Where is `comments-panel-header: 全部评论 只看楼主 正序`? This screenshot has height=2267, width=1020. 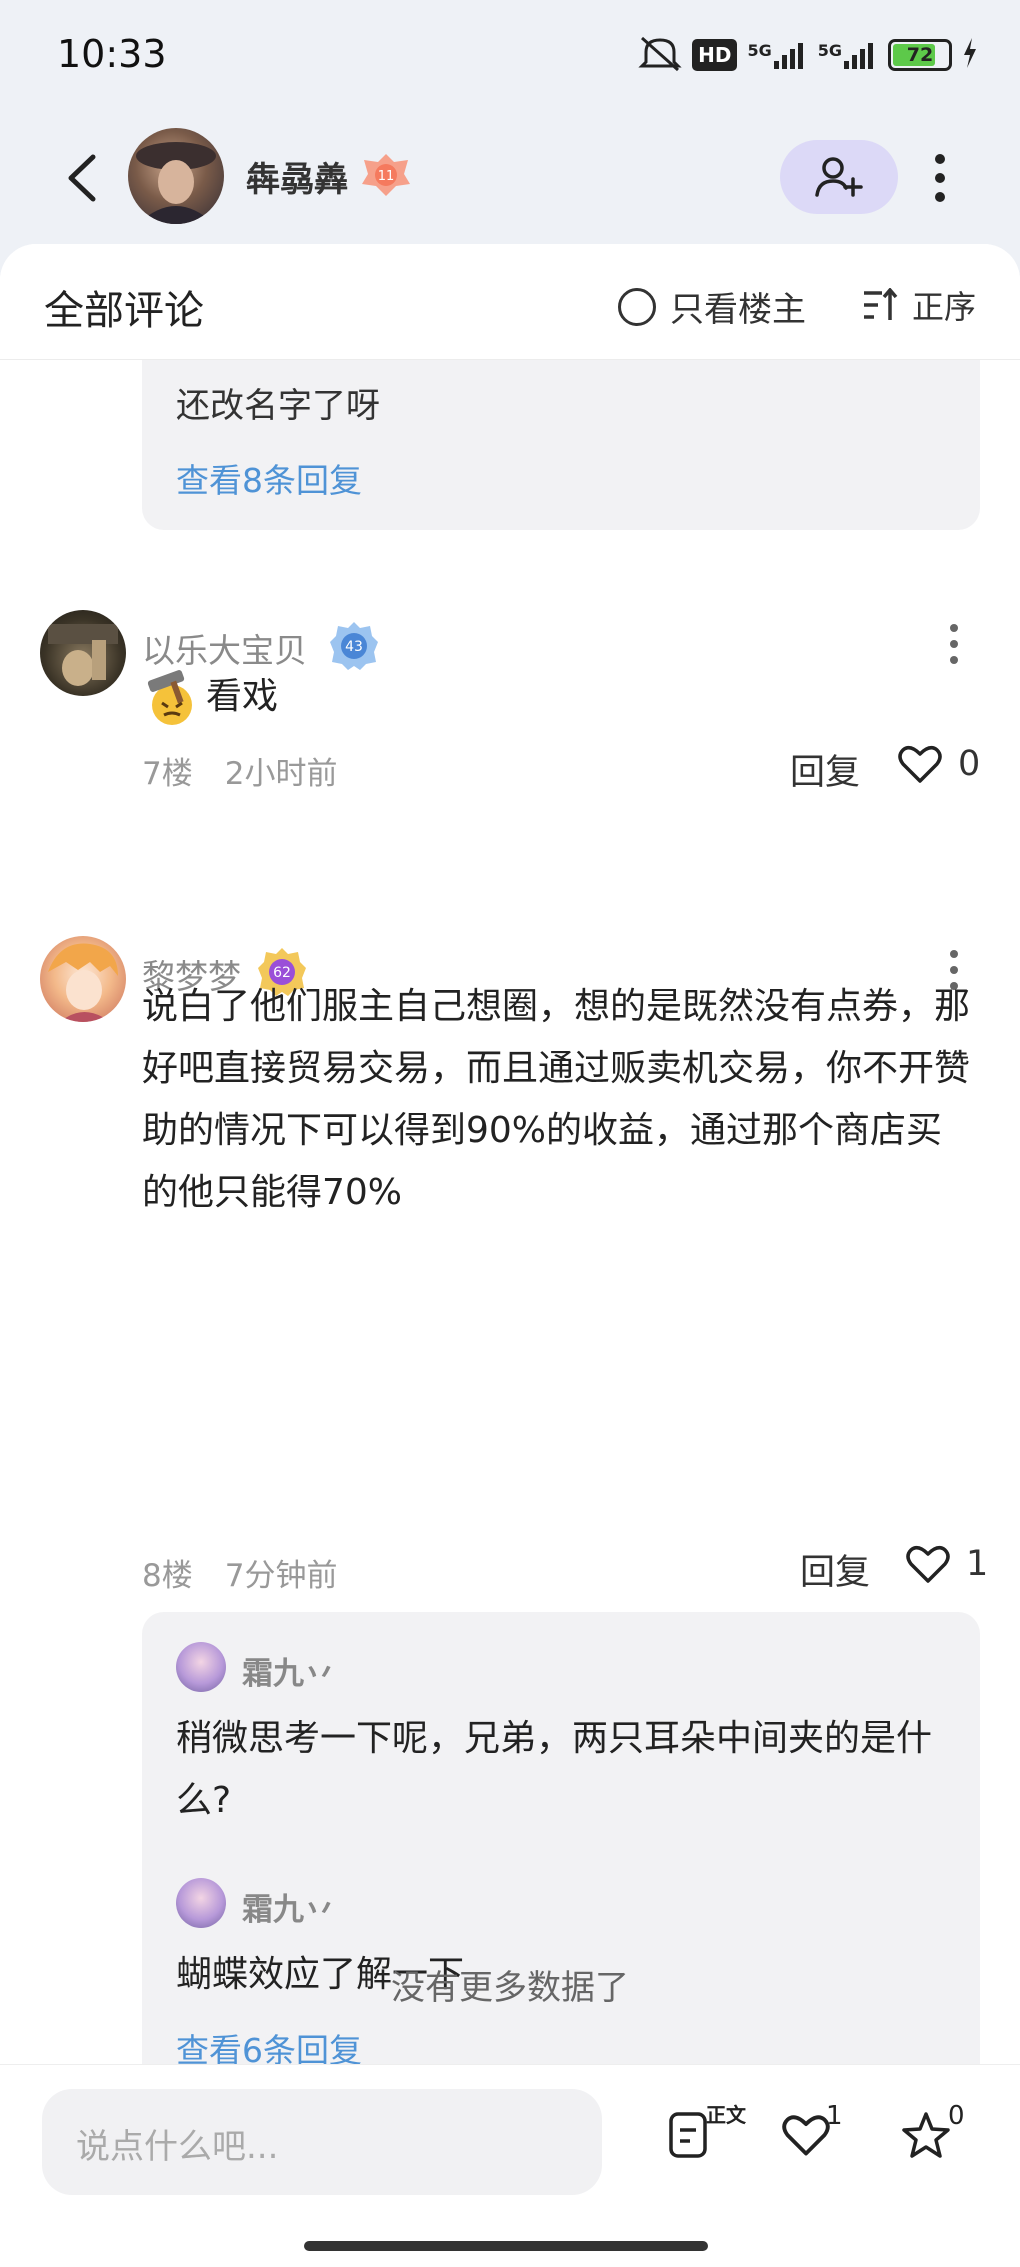
comments-panel-header: 全部评论 只看楼主 正序 is located at coordinates (510, 302).